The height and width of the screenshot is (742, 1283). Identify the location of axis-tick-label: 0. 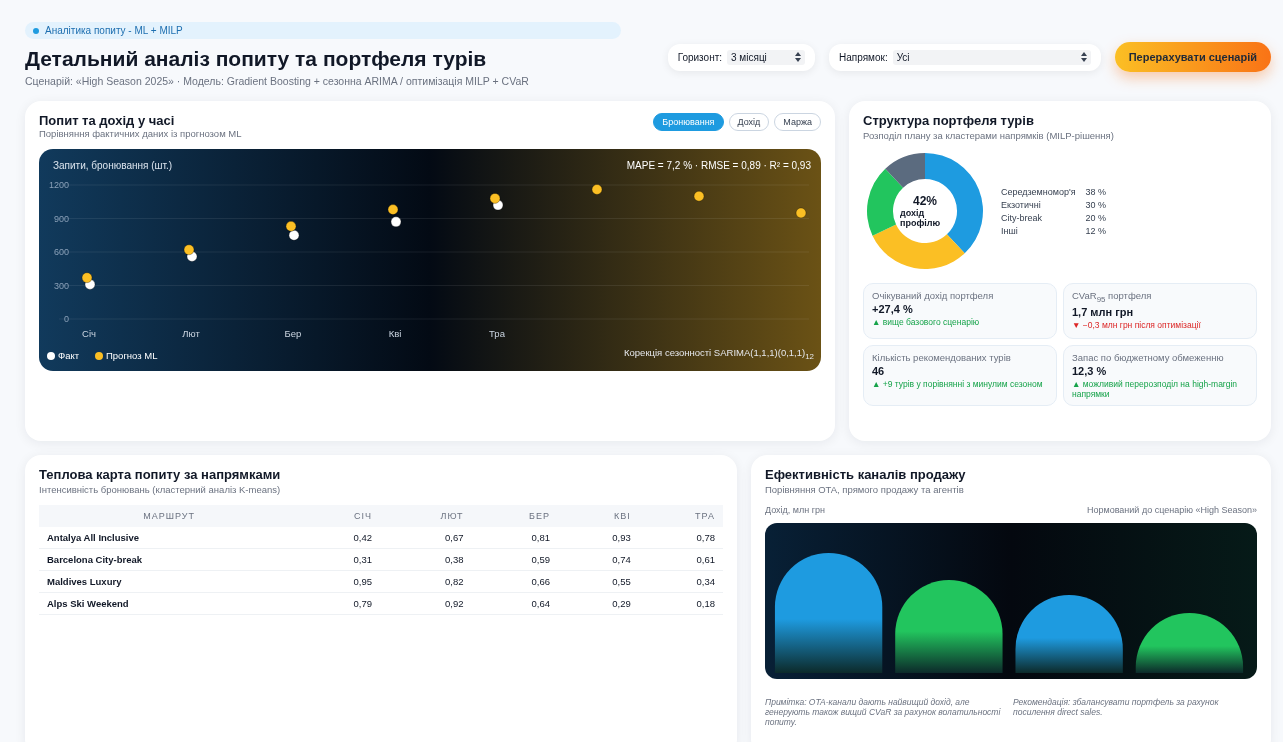
(66, 319).